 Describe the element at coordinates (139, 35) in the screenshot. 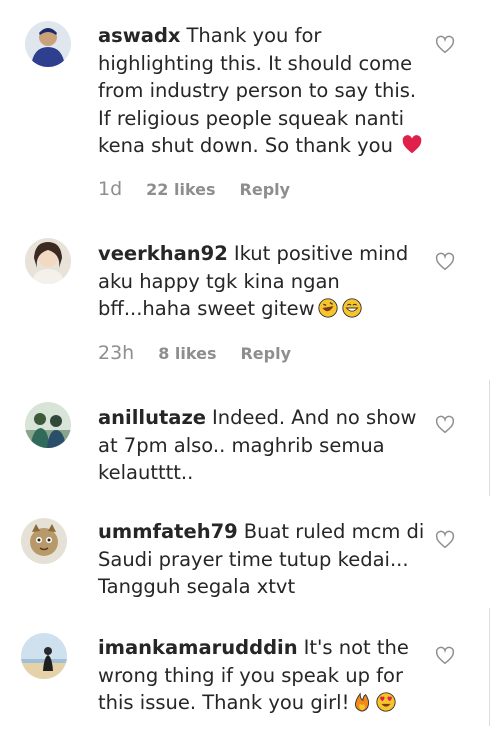

I see `comment-username: aswadx` at that location.